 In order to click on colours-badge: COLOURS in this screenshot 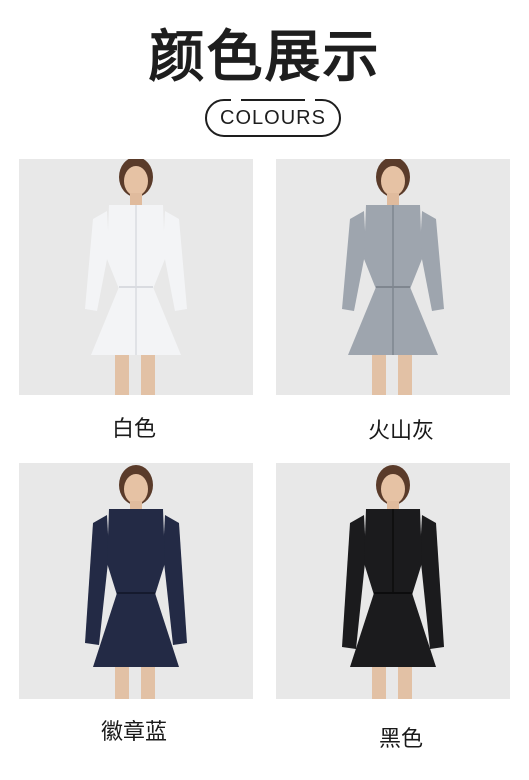, I will do `click(273, 118)`.